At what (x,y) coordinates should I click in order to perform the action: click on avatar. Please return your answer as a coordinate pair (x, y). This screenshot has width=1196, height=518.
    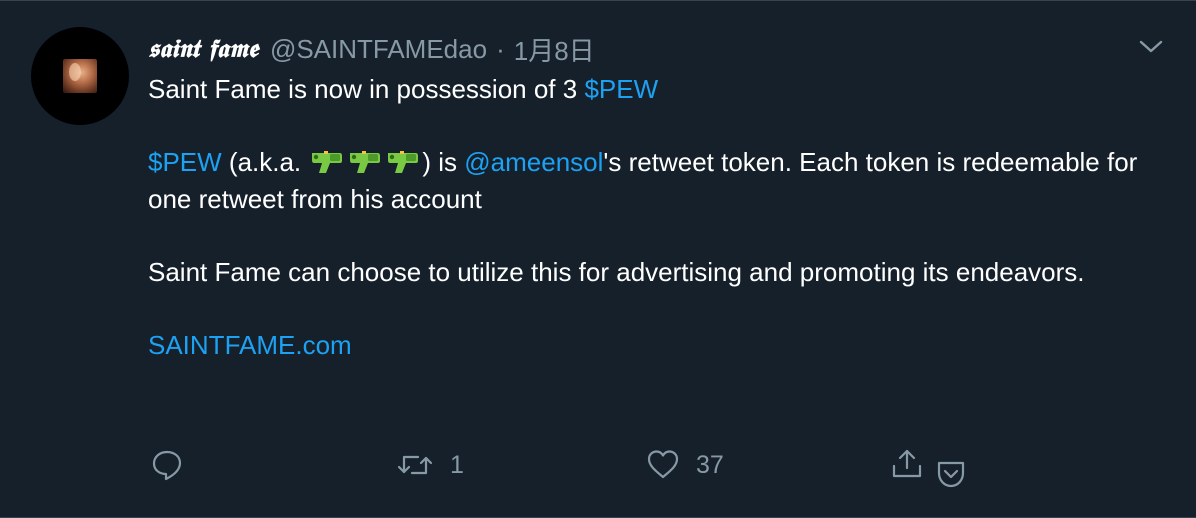
    Looking at the image, I should click on (80, 76).